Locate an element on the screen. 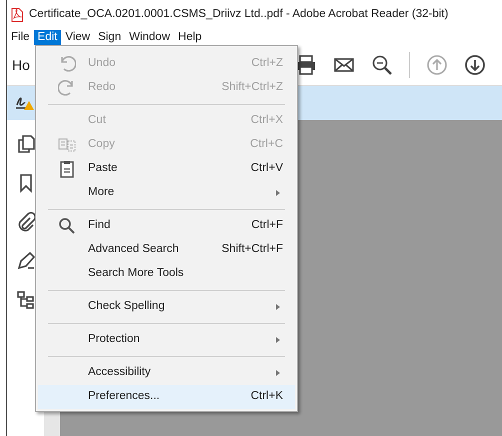 This screenshot has width=502, height=436. home-tab: Ho is located at coordinates (21, 64).